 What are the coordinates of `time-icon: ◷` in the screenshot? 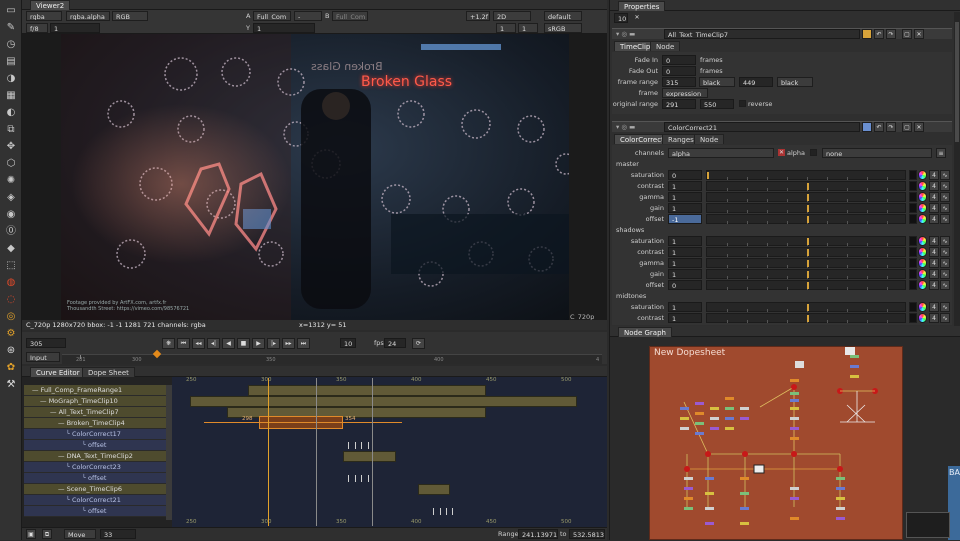 It's located at (11, 45).